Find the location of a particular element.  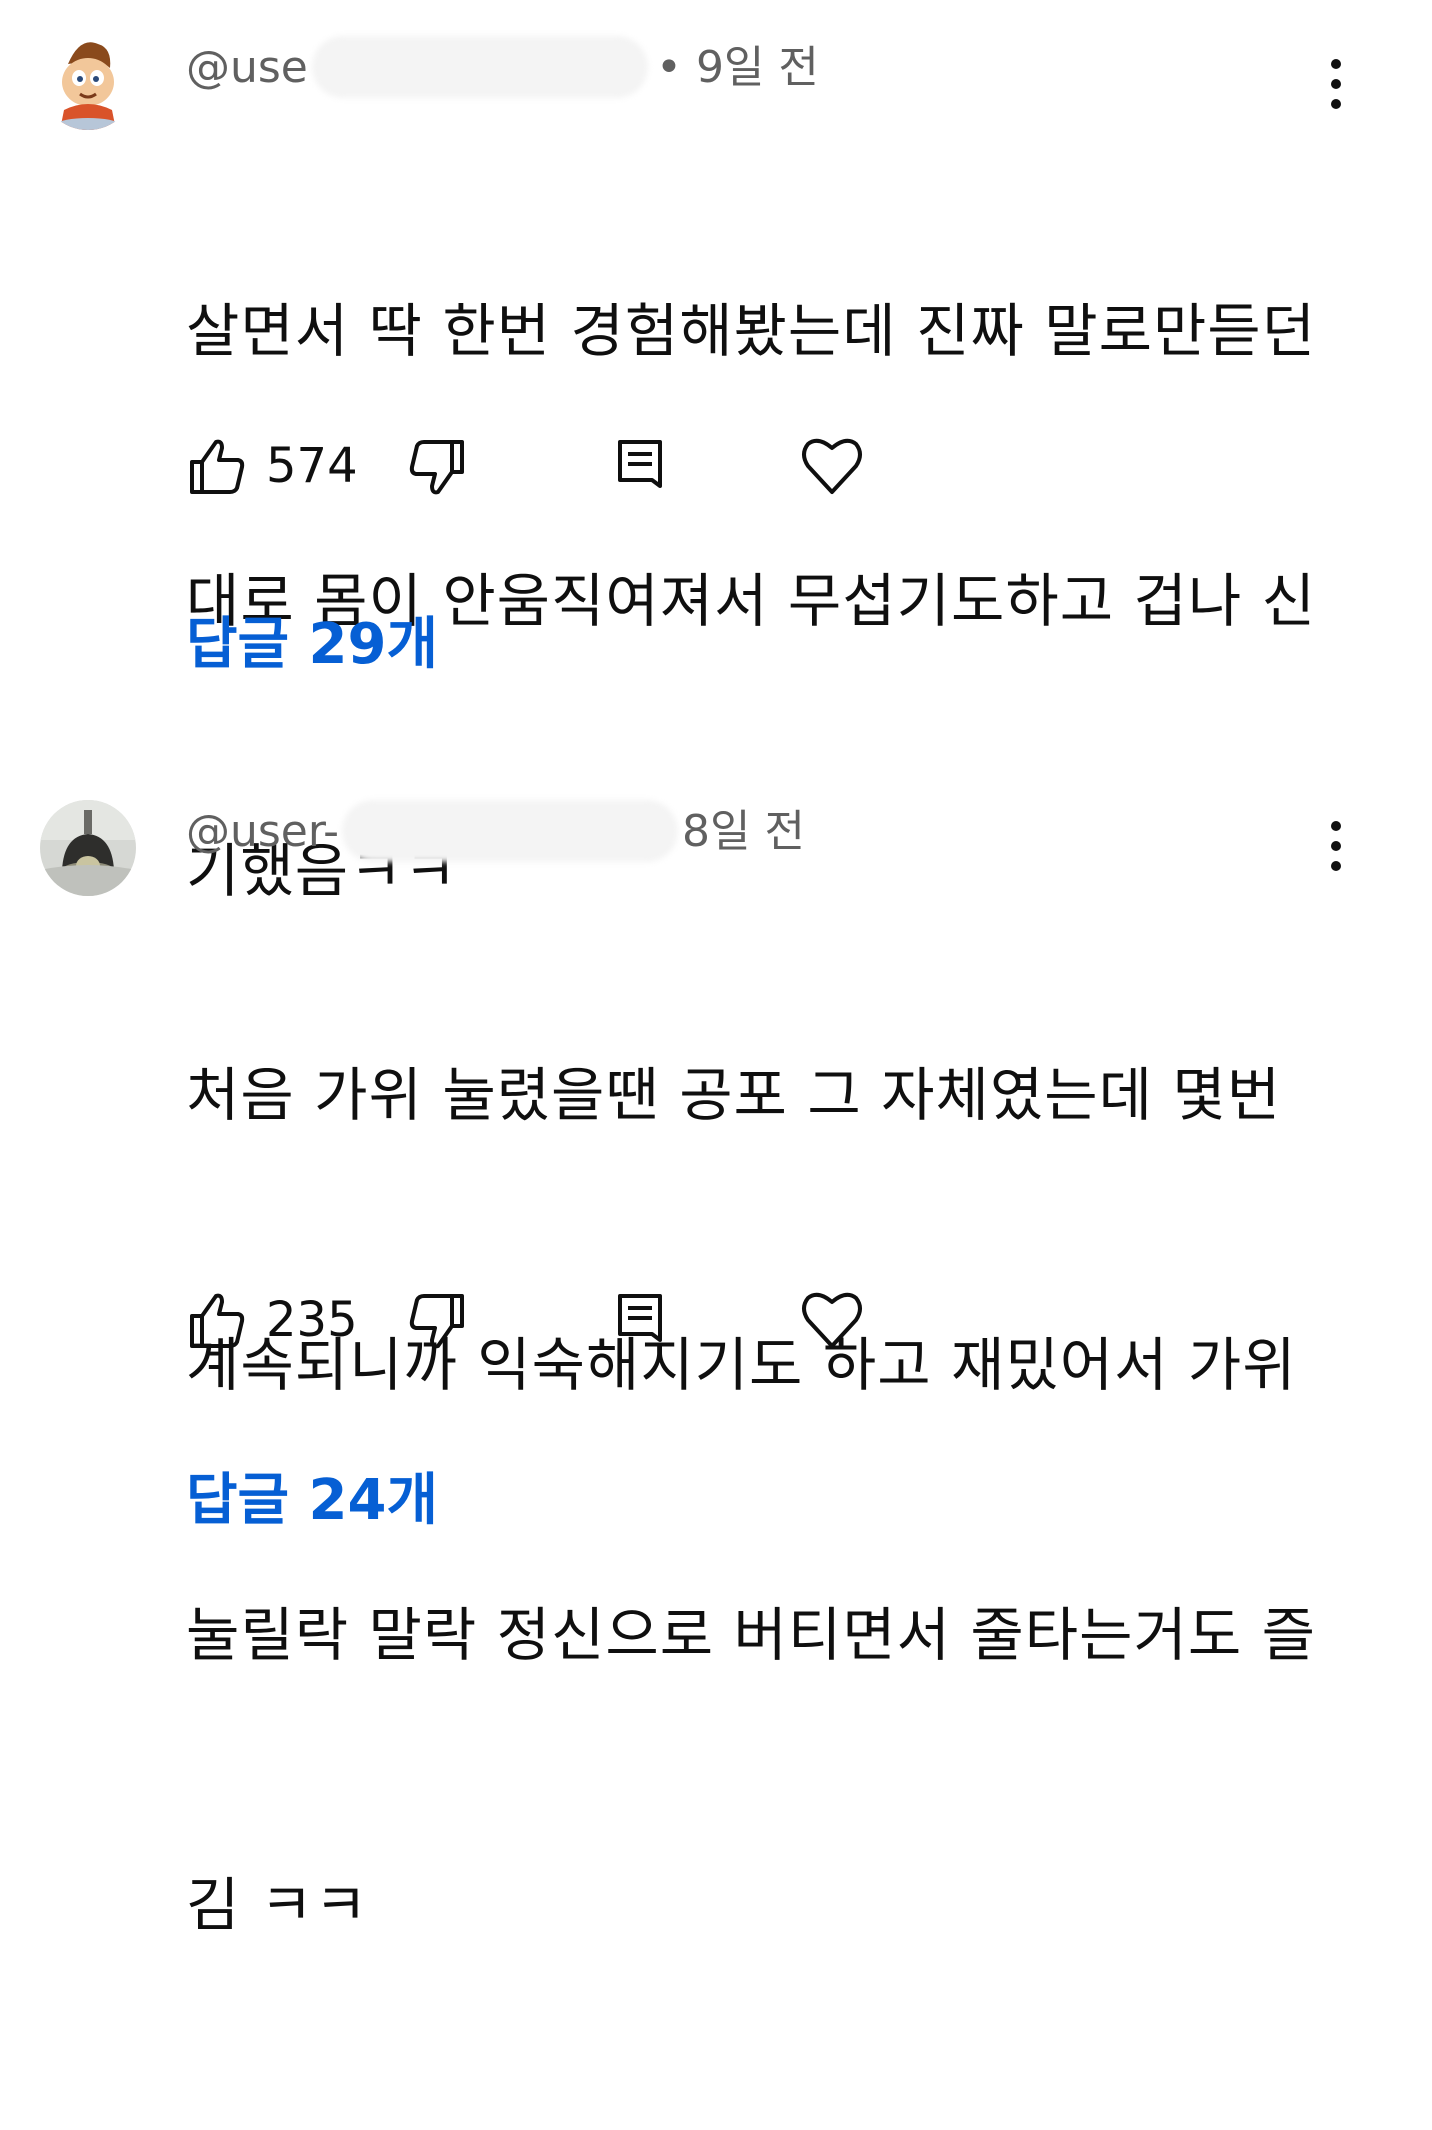

cartoon-boy-avatar-icon is located at coordinates (88, 82).